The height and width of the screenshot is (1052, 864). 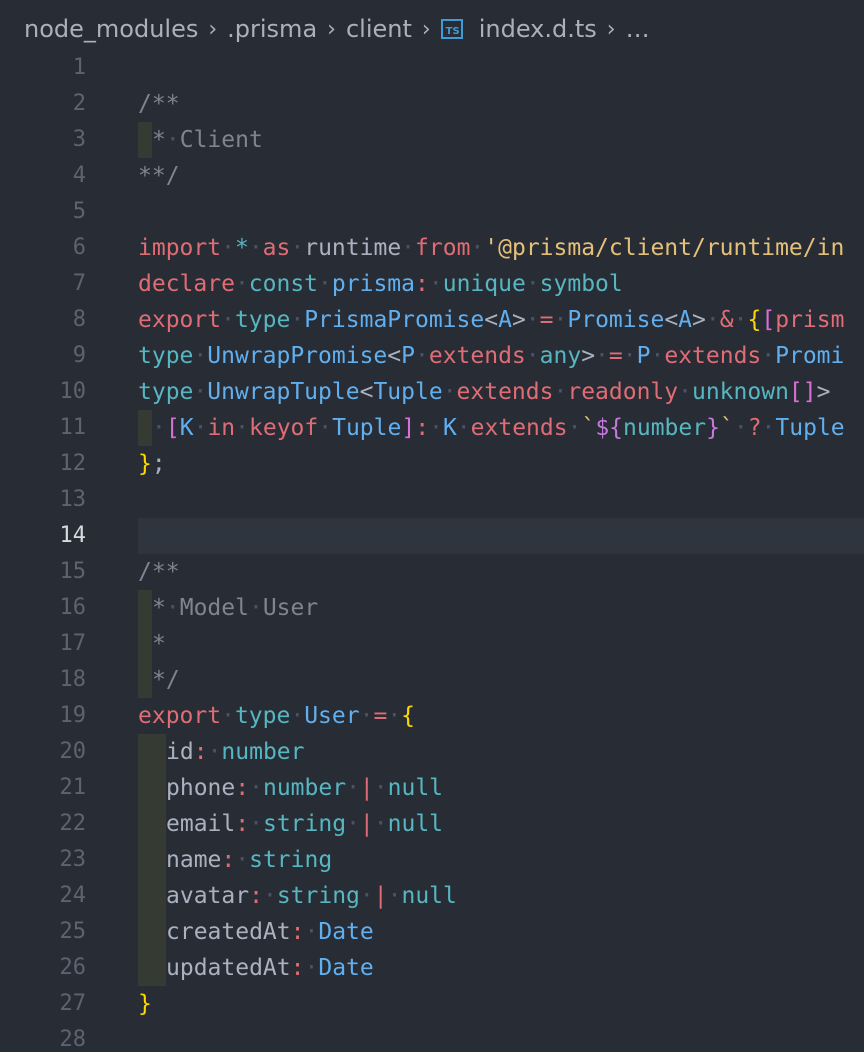 I want to click on code-line: 21 phone:·number·|·null, so click(x=432, y=788).